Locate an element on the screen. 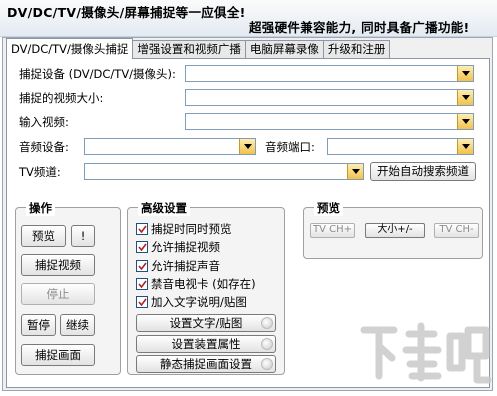 Image resolution: width=497 pixels, height=396 pixels. checkbox-mute-tv-card: 禁音电视卡 (如存在) is located at coordinates (196, 284).